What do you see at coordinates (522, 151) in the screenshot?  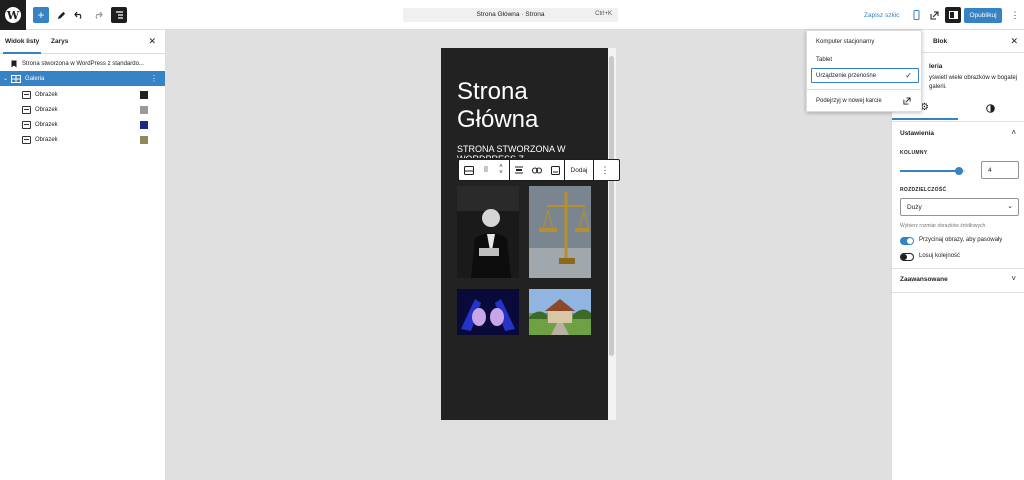 I see `page-tagline: STRONA STWORZONA W WORDPRESS Z` at bounding box center [522, 151].